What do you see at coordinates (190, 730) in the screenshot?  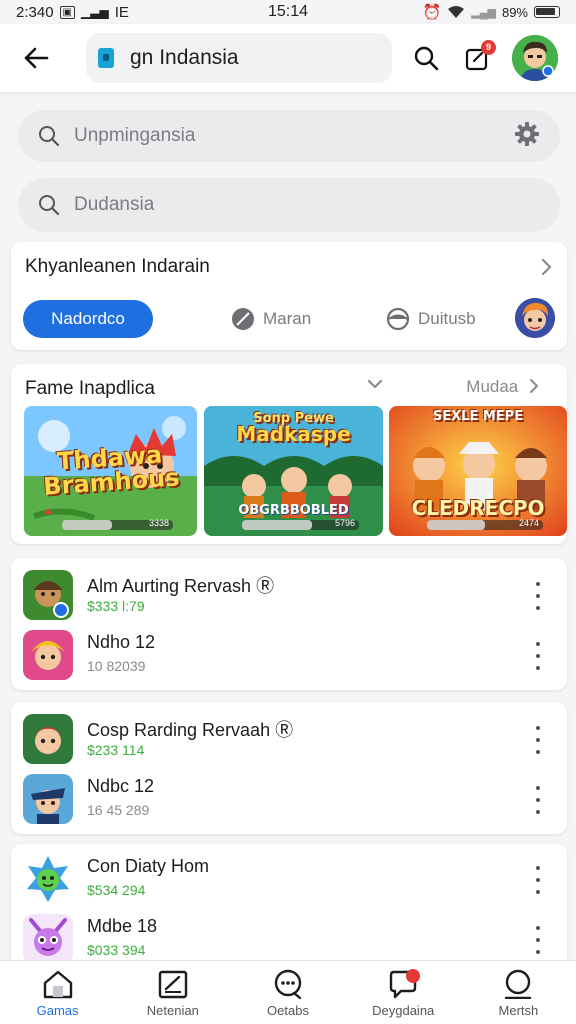 I see `game-name: Cosp Rarding Rervaah Ⓡ` at bounding box center [190, 730].